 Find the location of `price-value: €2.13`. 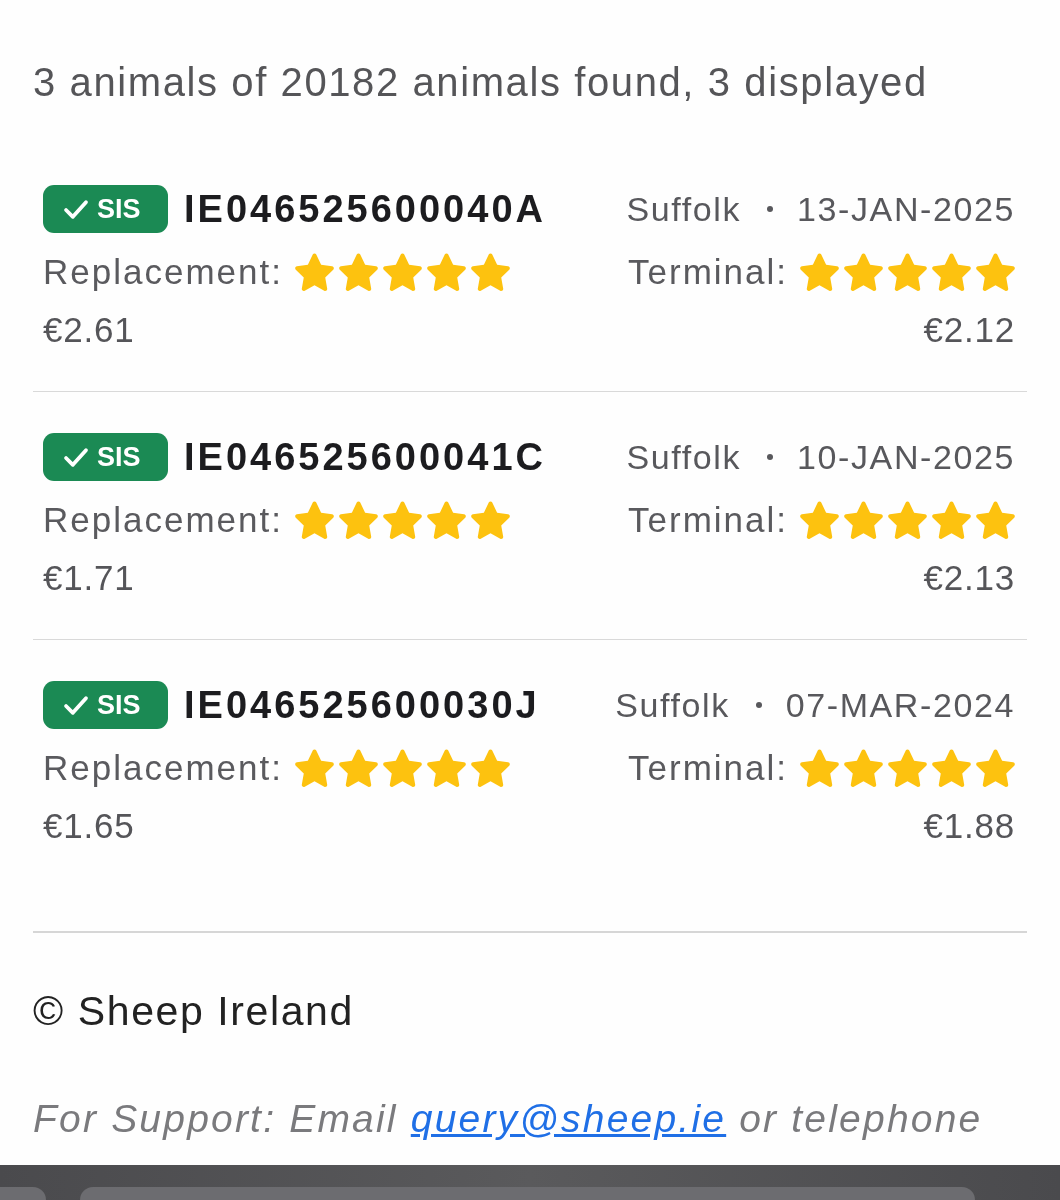

price-value: €2.13 is located at coordinates (969, 578).